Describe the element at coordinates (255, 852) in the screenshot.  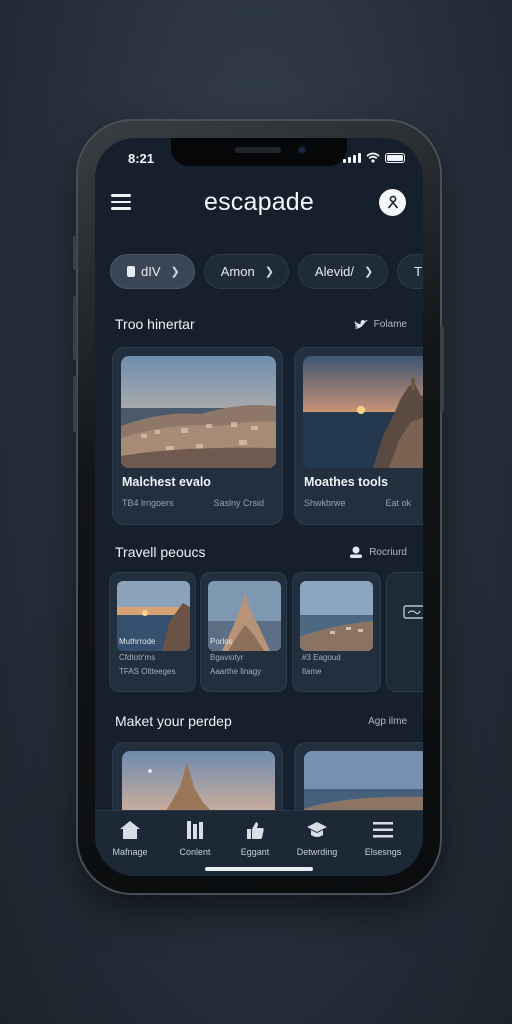
I see `tab-label: Eggant` at that location.